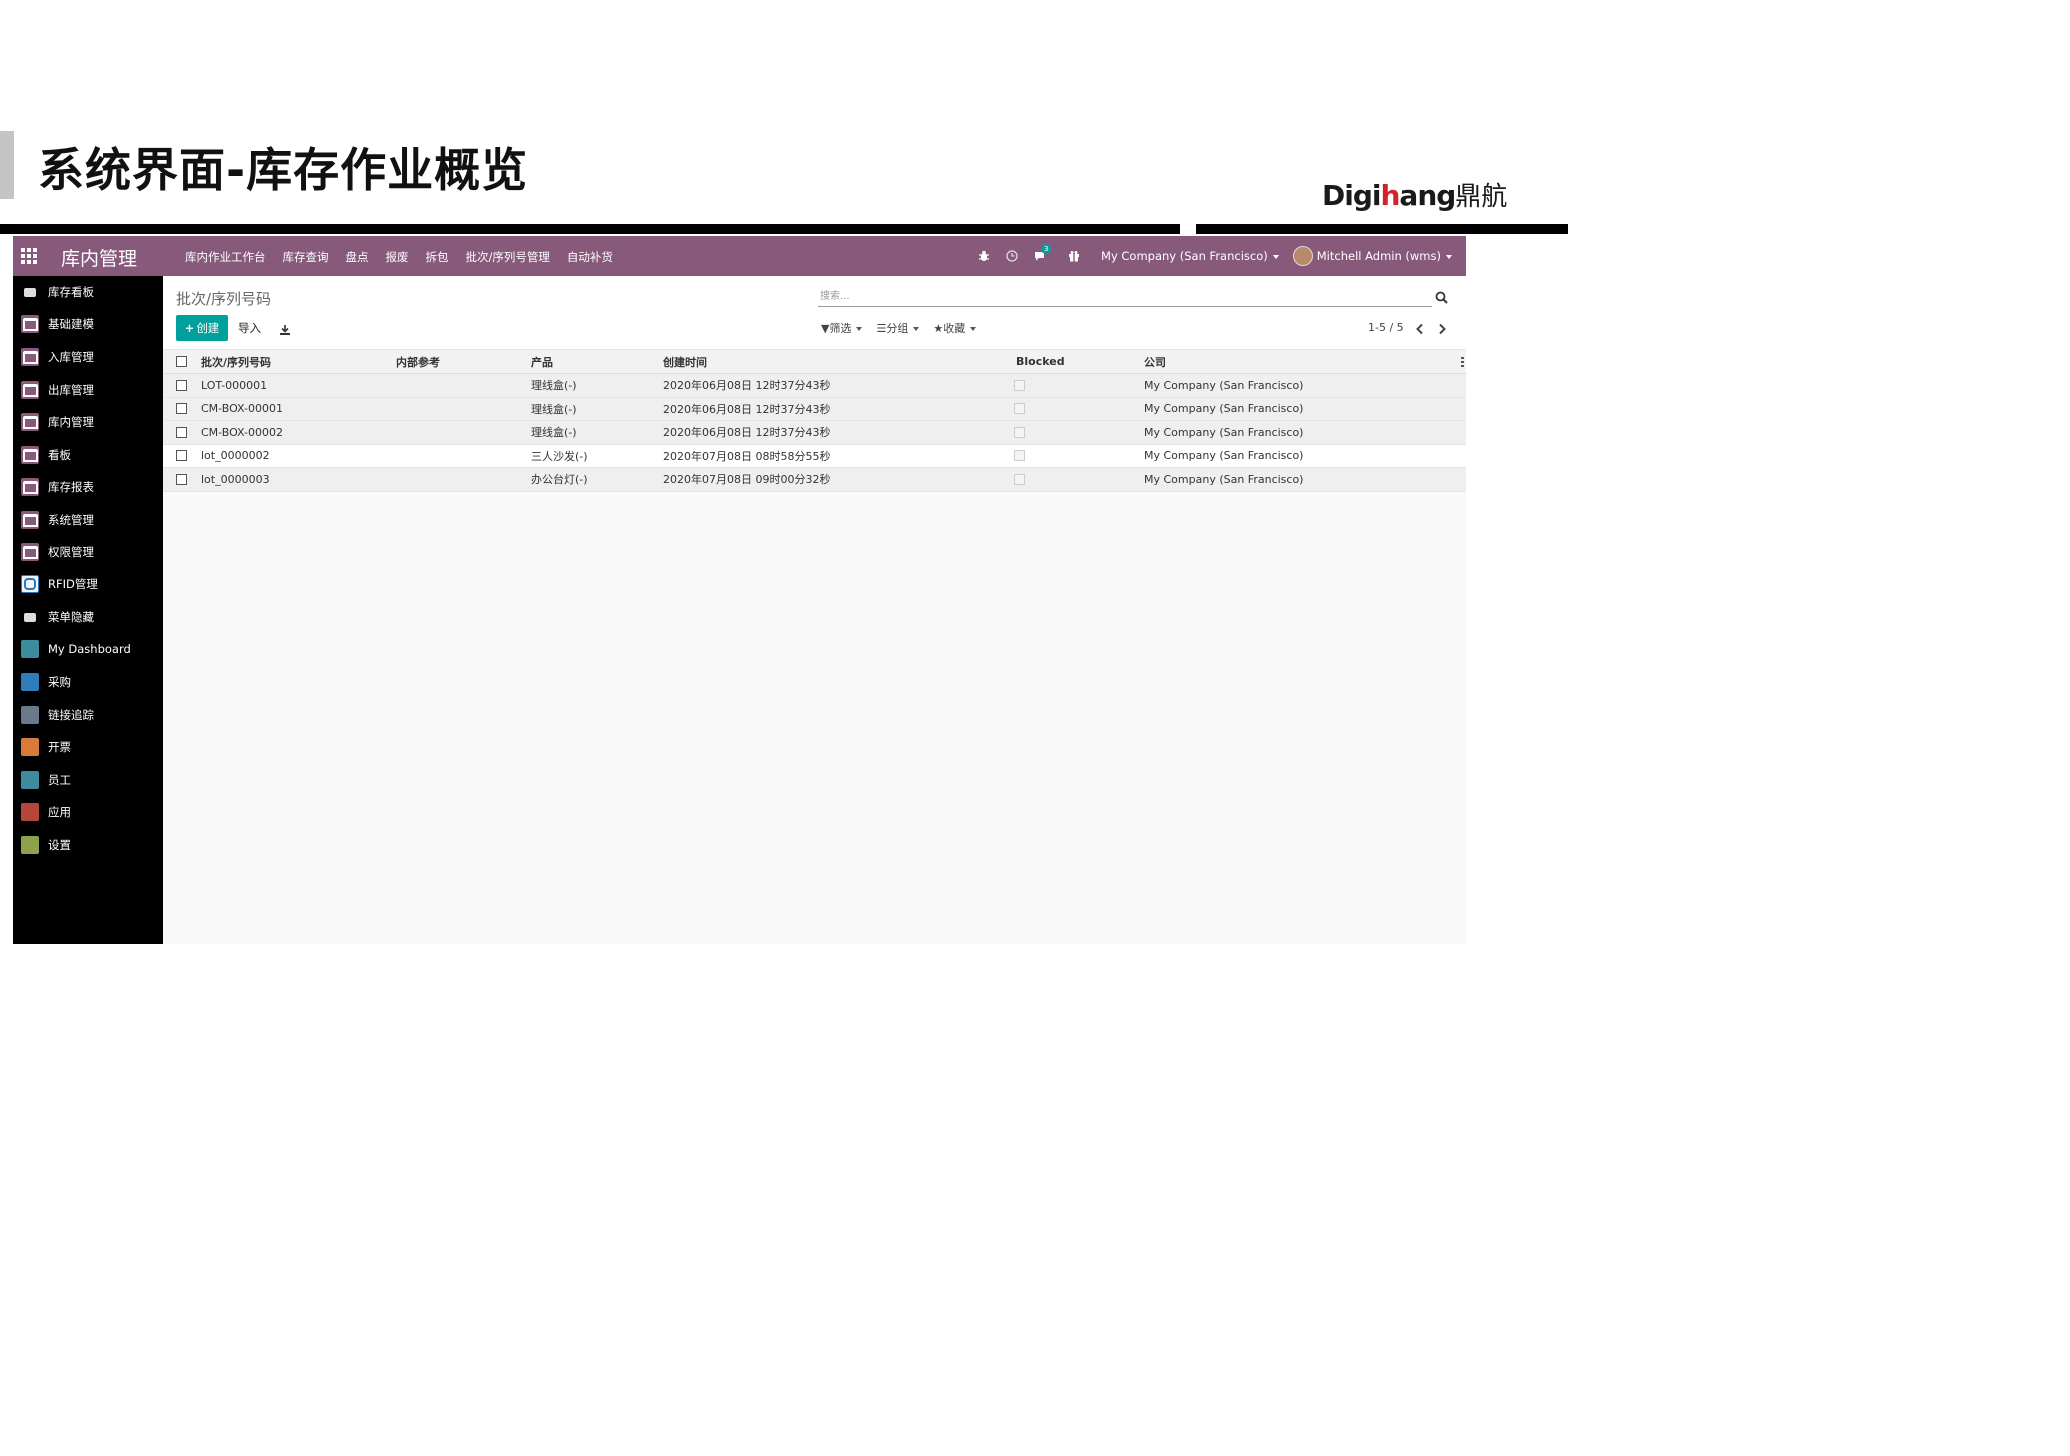 The image size is (2070, 1456). What do you see at coordinates (418, 361) in the screenshot?
I see `column-header-internal-ref: 内部参考` at bounding box center [418, 361].